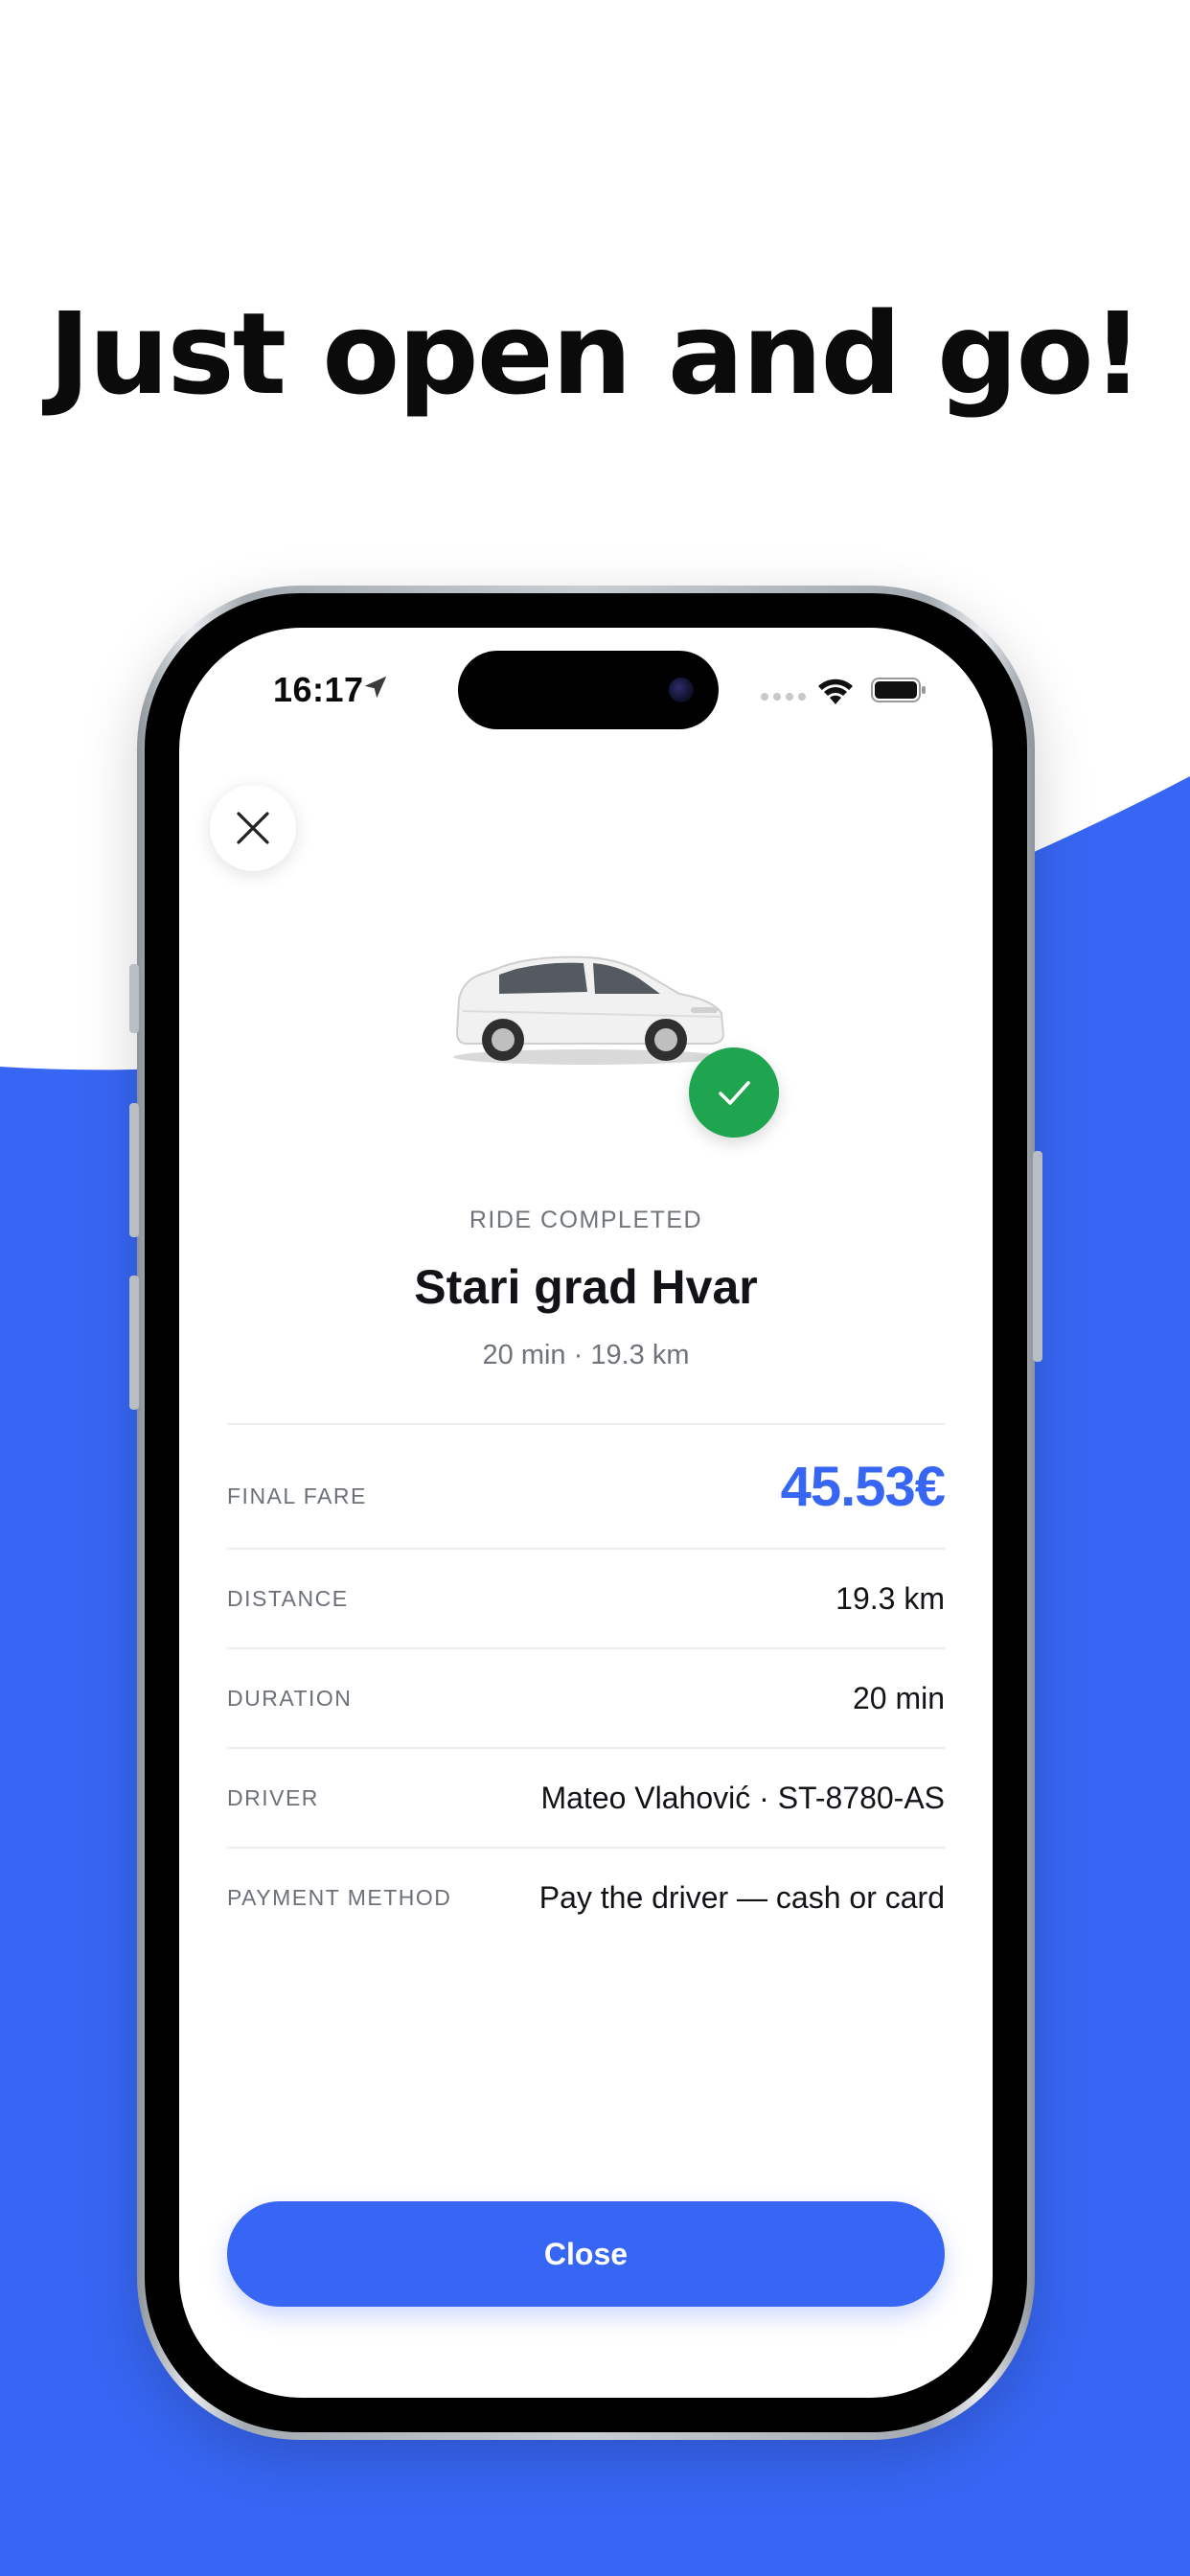  What do you see at coordinates (586, 2254) in the screenshot?
I see `close-button: Close` at bounding box center [586, 2254].